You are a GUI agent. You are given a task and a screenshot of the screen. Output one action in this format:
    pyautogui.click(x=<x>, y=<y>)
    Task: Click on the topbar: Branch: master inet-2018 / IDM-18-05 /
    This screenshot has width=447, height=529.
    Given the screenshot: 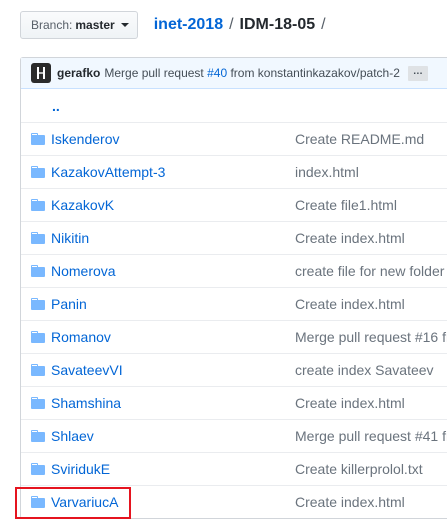 What is the action you would take?
    pyautogui.click(x=176, y=25)
    